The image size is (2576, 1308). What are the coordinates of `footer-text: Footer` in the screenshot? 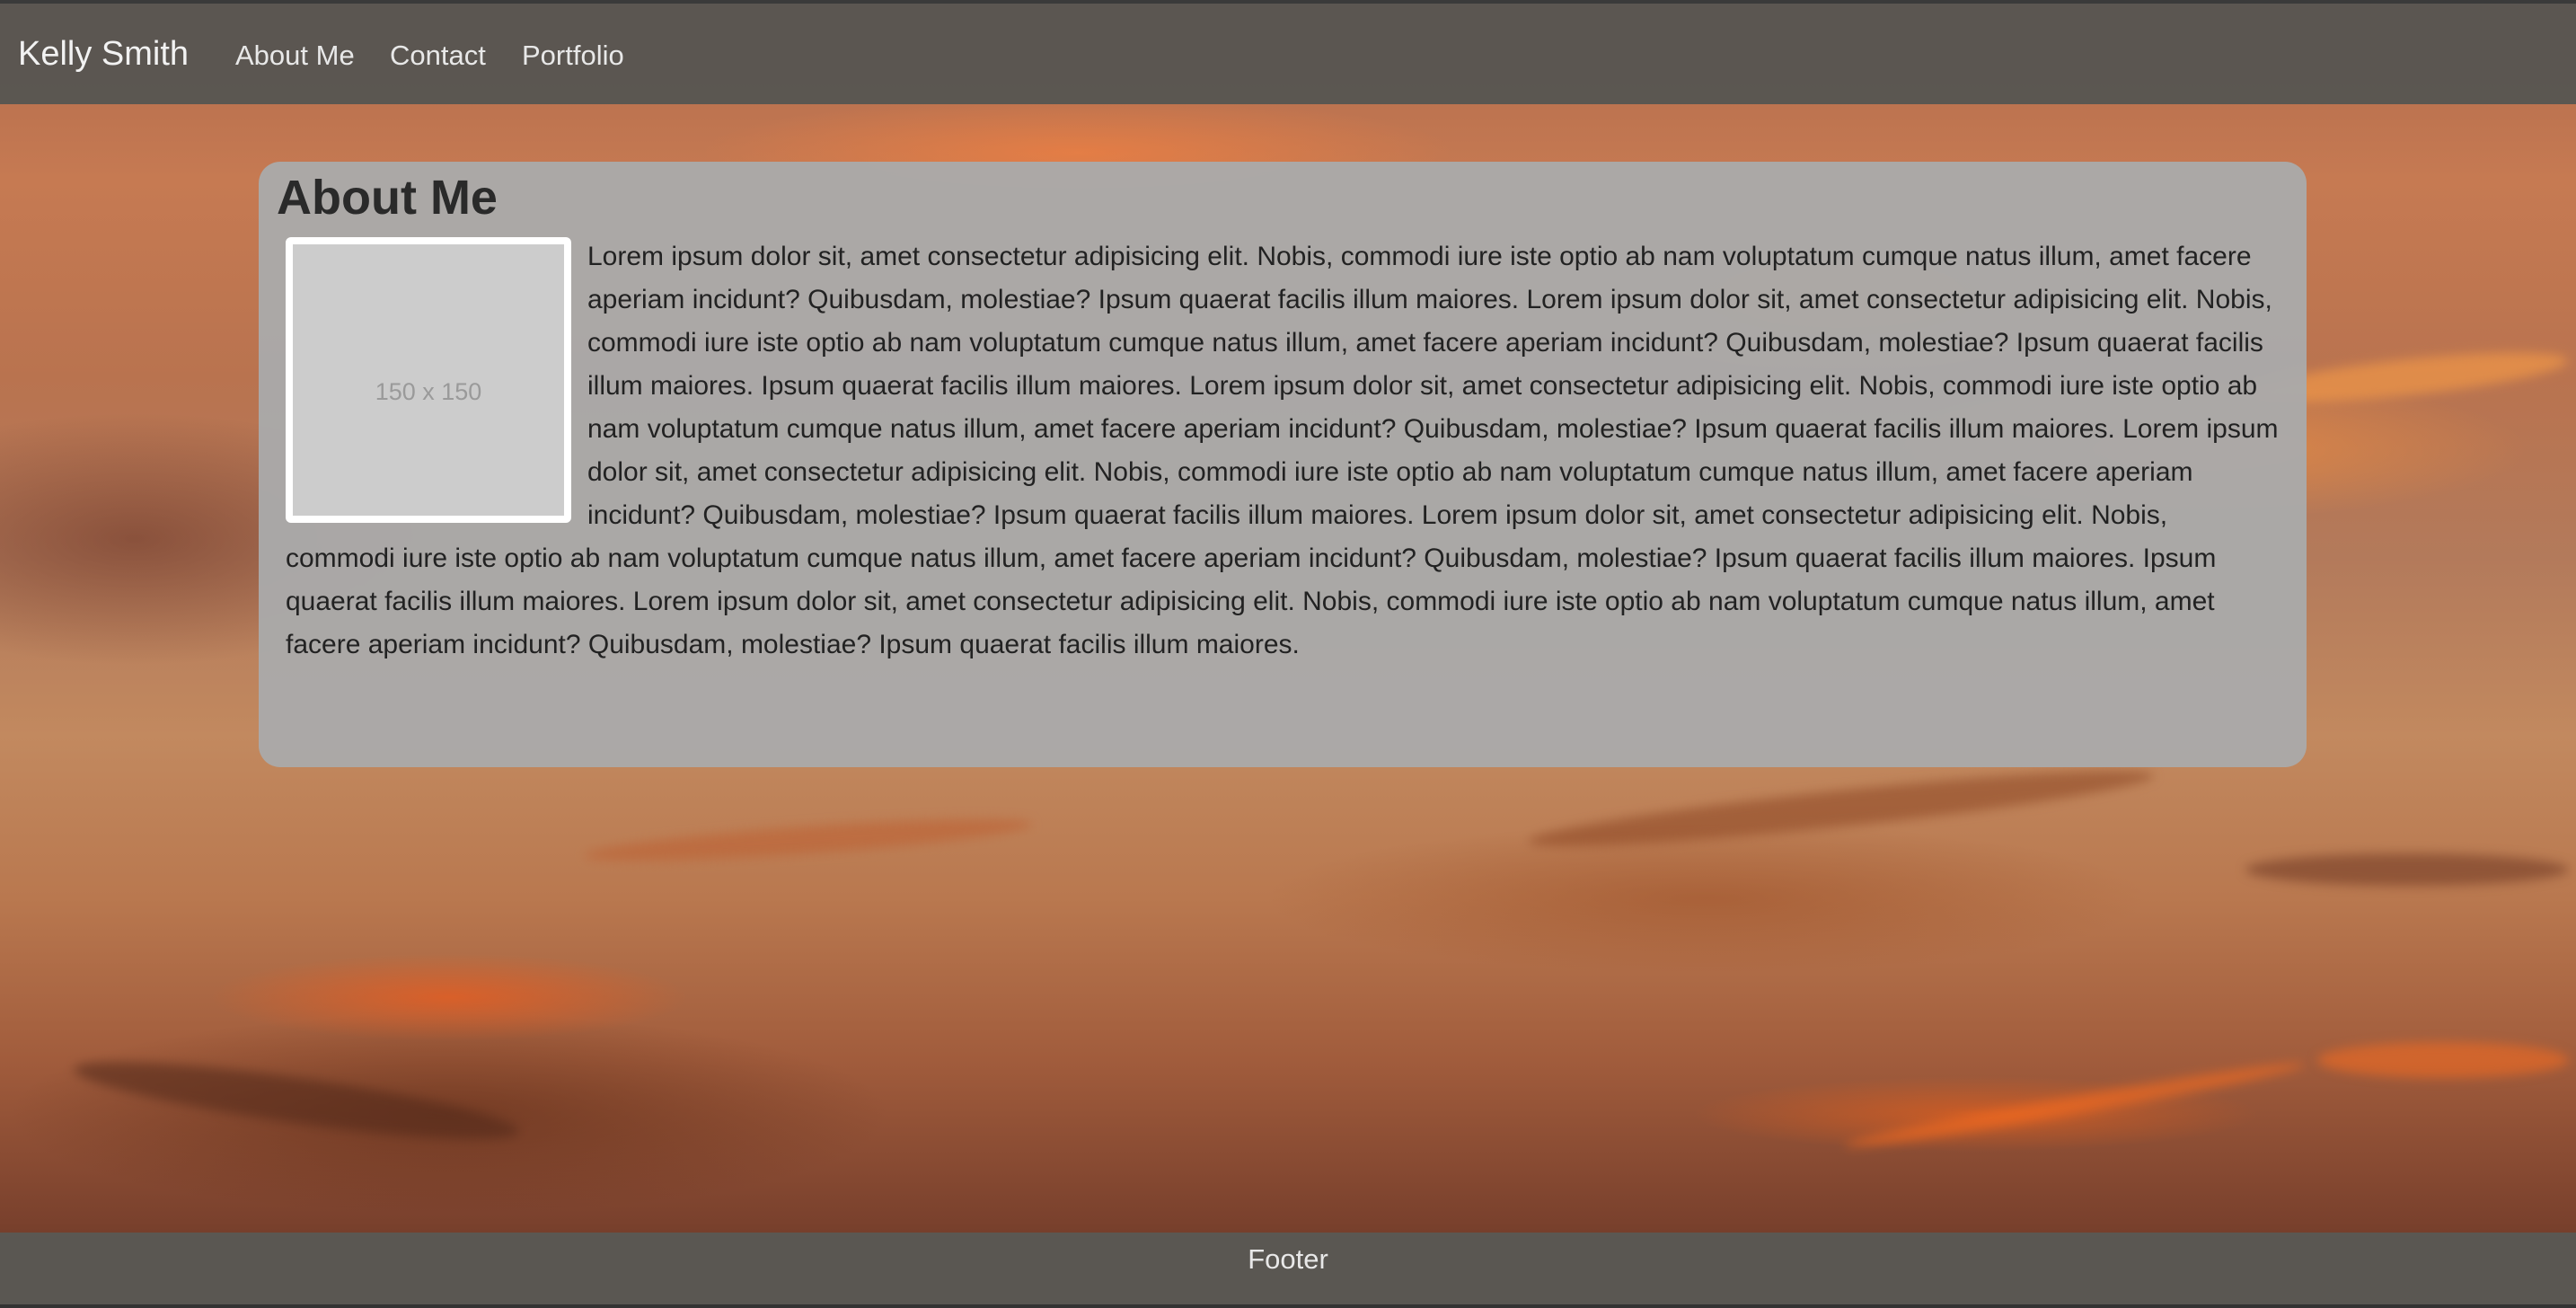 It's located at (1288, 1259).